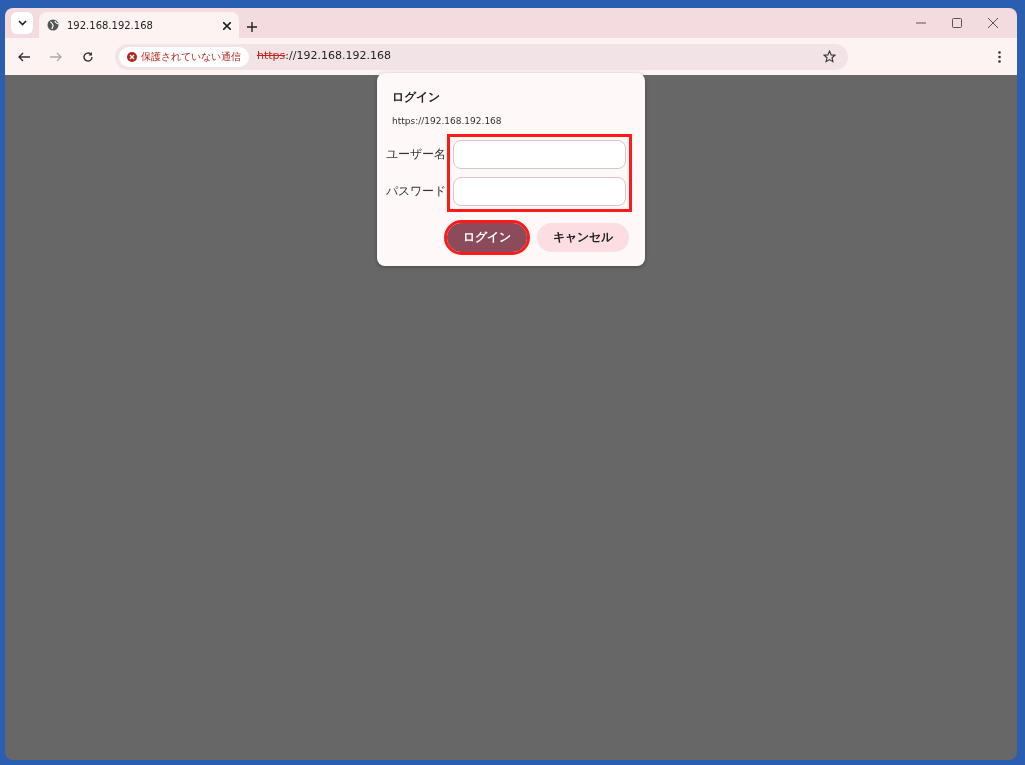  I want to click on field-label: ユーザー名, so click(416, 154).